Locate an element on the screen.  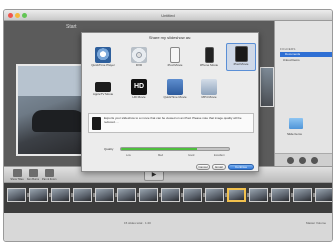
share-option-1: DVD is located at coordinates (139, 59).